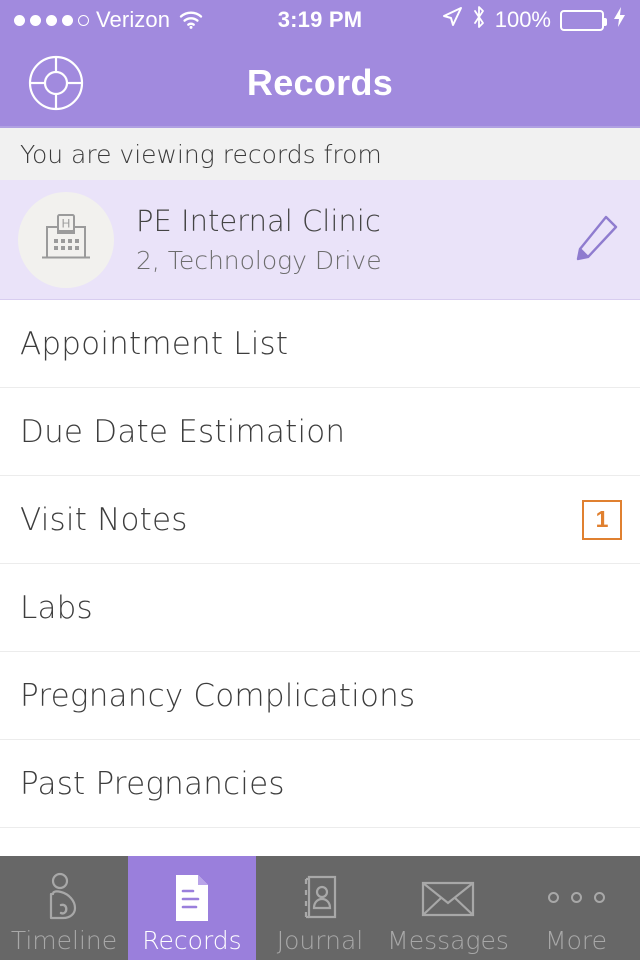 This screenshot has width=640, height=960. I want to click on tab-bar: Timeline Records Journal Messages More, so click(320, 908).